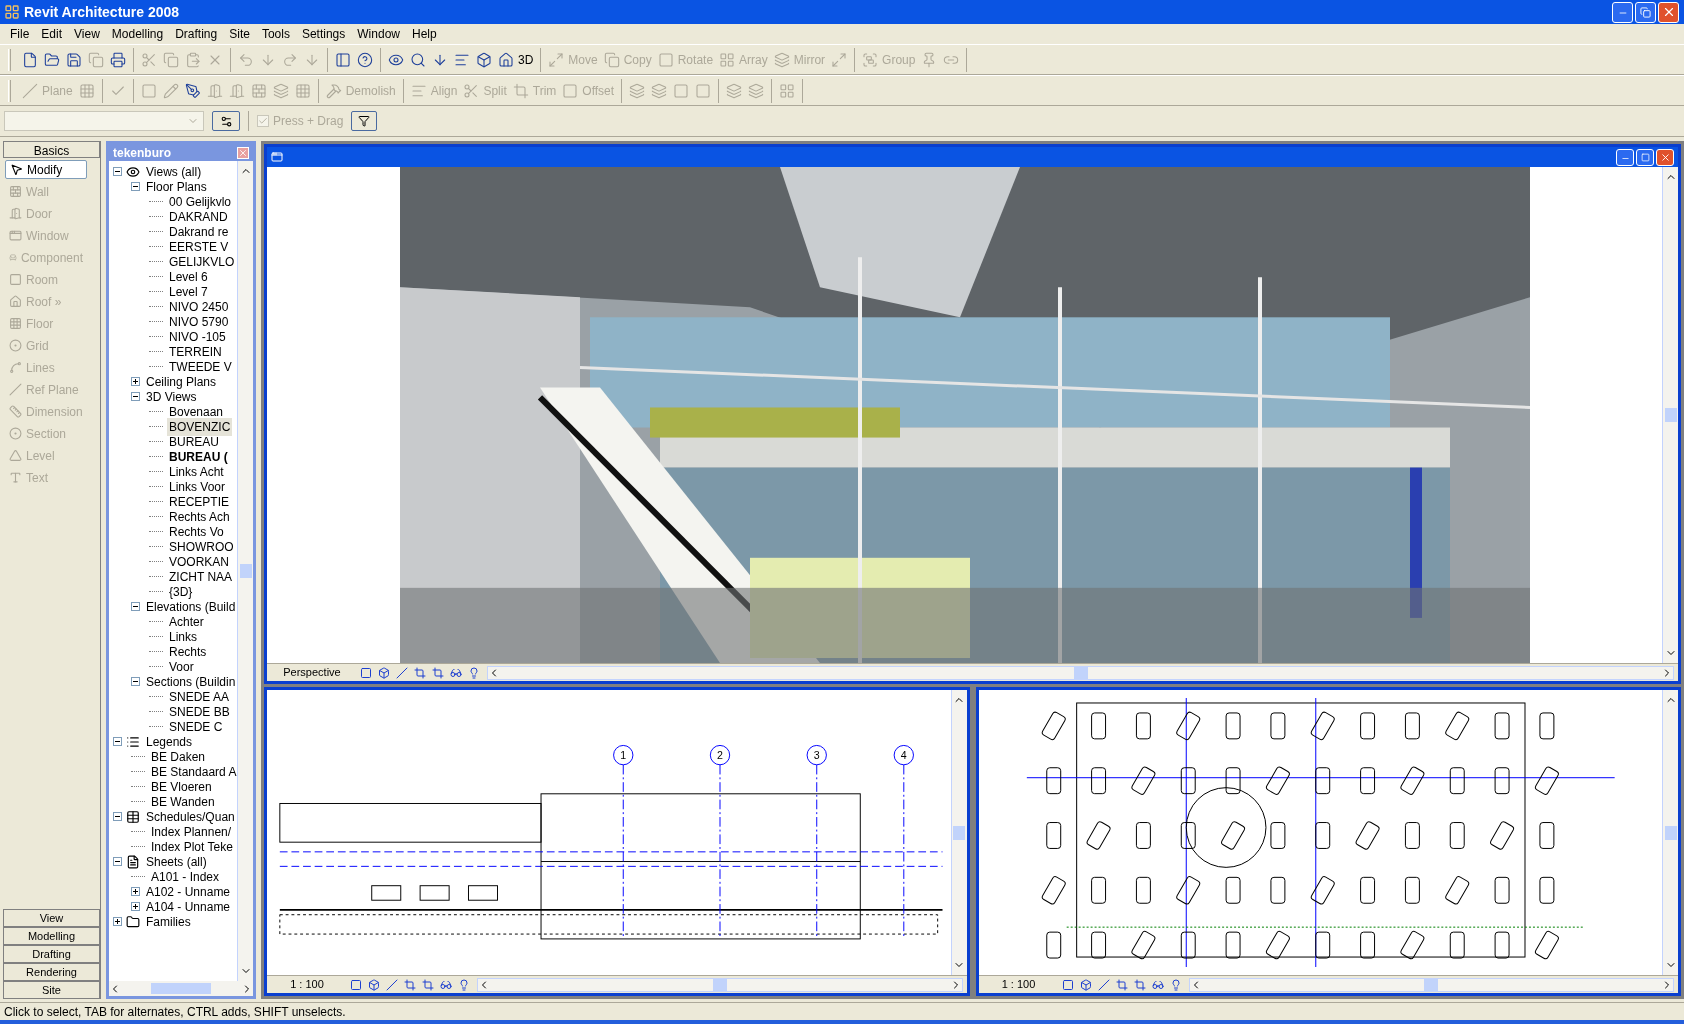 The image size is (1684, 1024). I want to click on help-icon, so click(365, 59).